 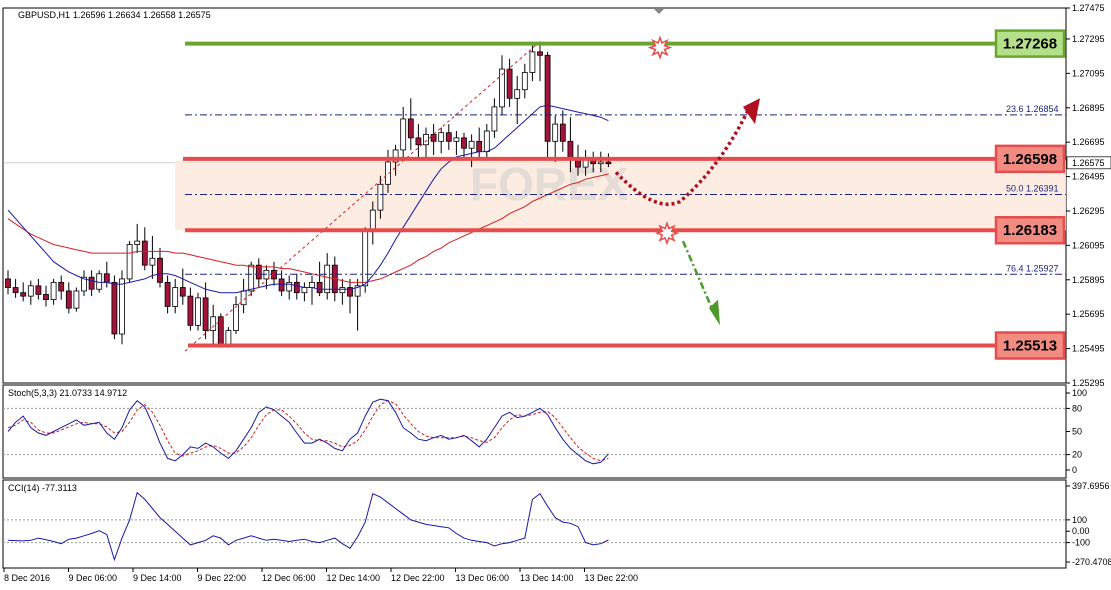 I want to click on level-label: 1.27268, so click(x=1030, y=44).